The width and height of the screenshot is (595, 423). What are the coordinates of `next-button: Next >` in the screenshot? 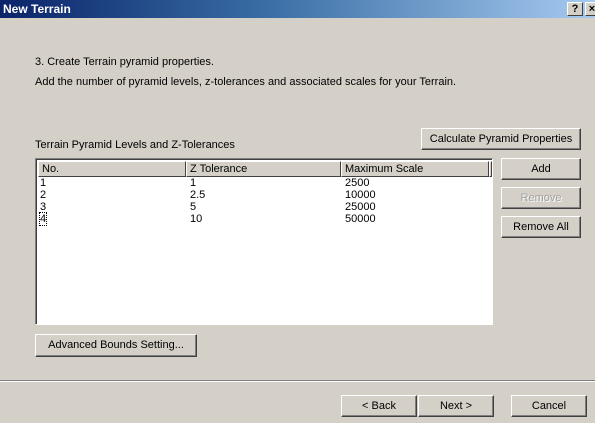 It's located at (456, 406).